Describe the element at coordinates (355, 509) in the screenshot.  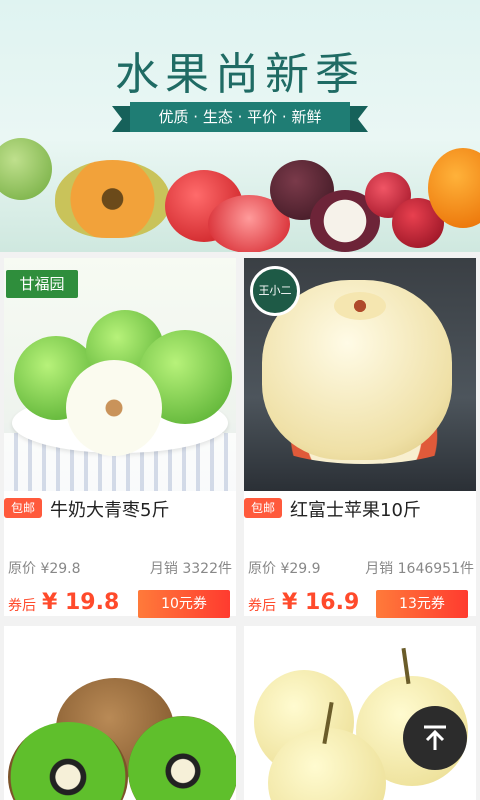
I see `product-name-2: 红富士苹果10斤` at that location.